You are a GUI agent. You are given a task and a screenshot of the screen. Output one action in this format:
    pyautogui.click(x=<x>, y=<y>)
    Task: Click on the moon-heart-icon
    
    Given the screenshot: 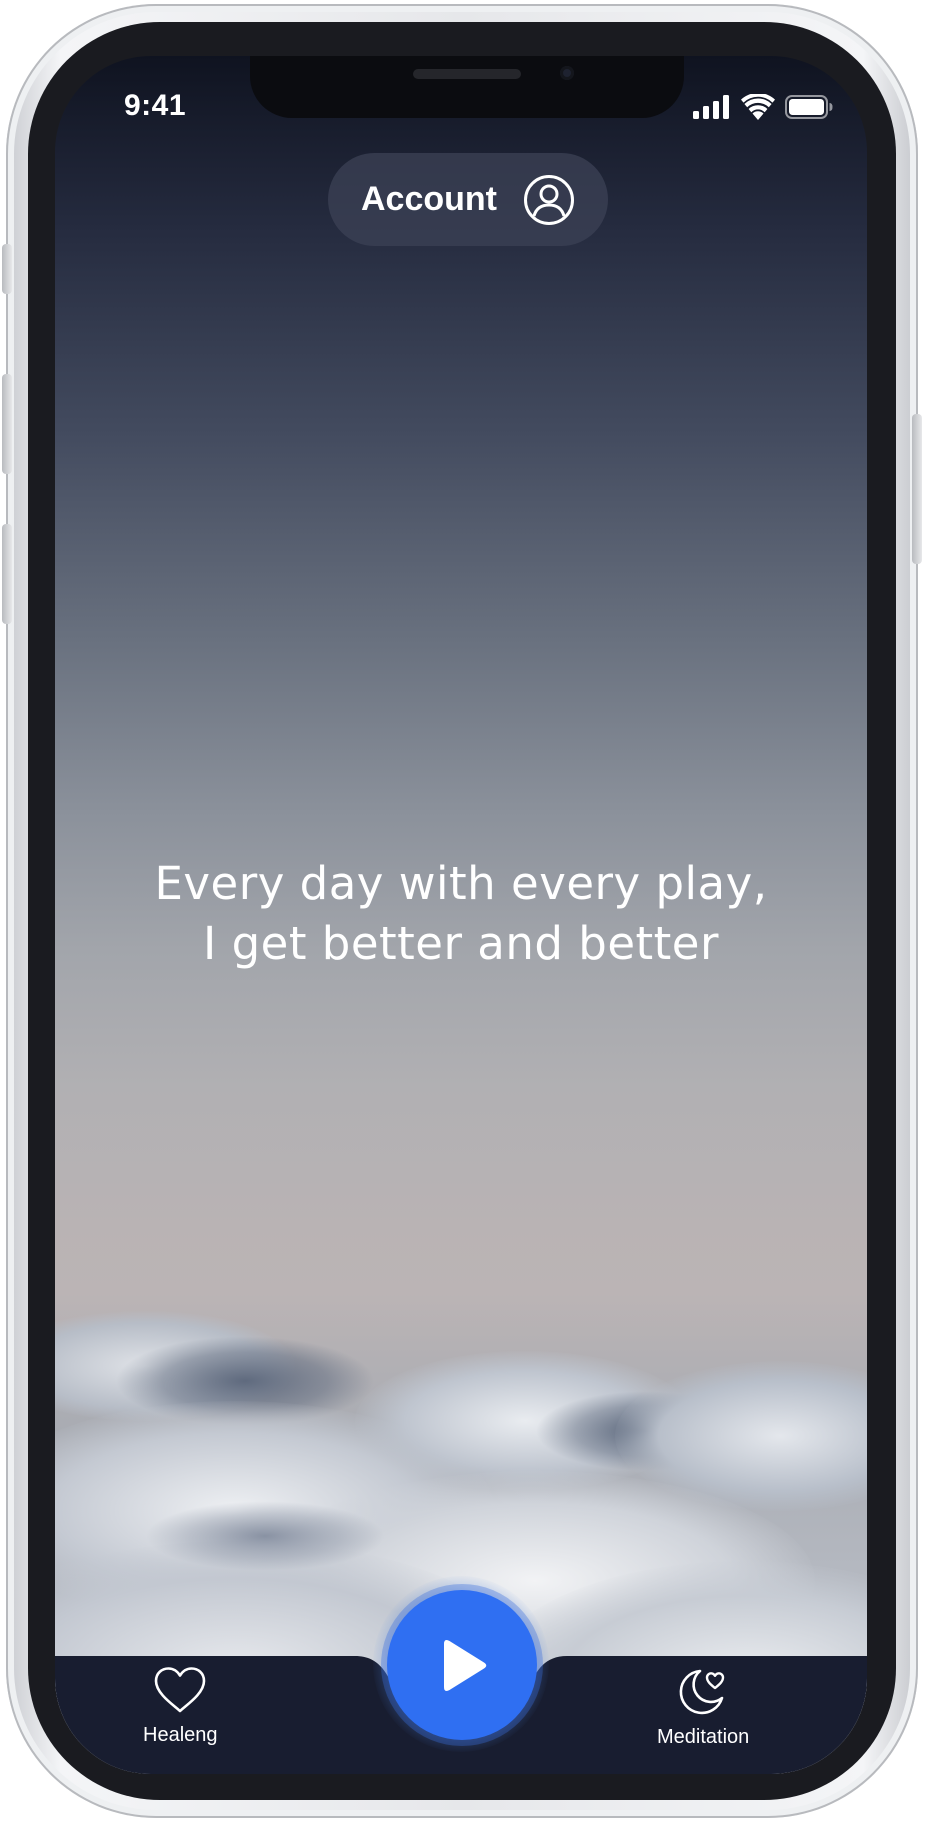 What is the action you would take?
    pyautogui.click(x=702, y=1692)
    